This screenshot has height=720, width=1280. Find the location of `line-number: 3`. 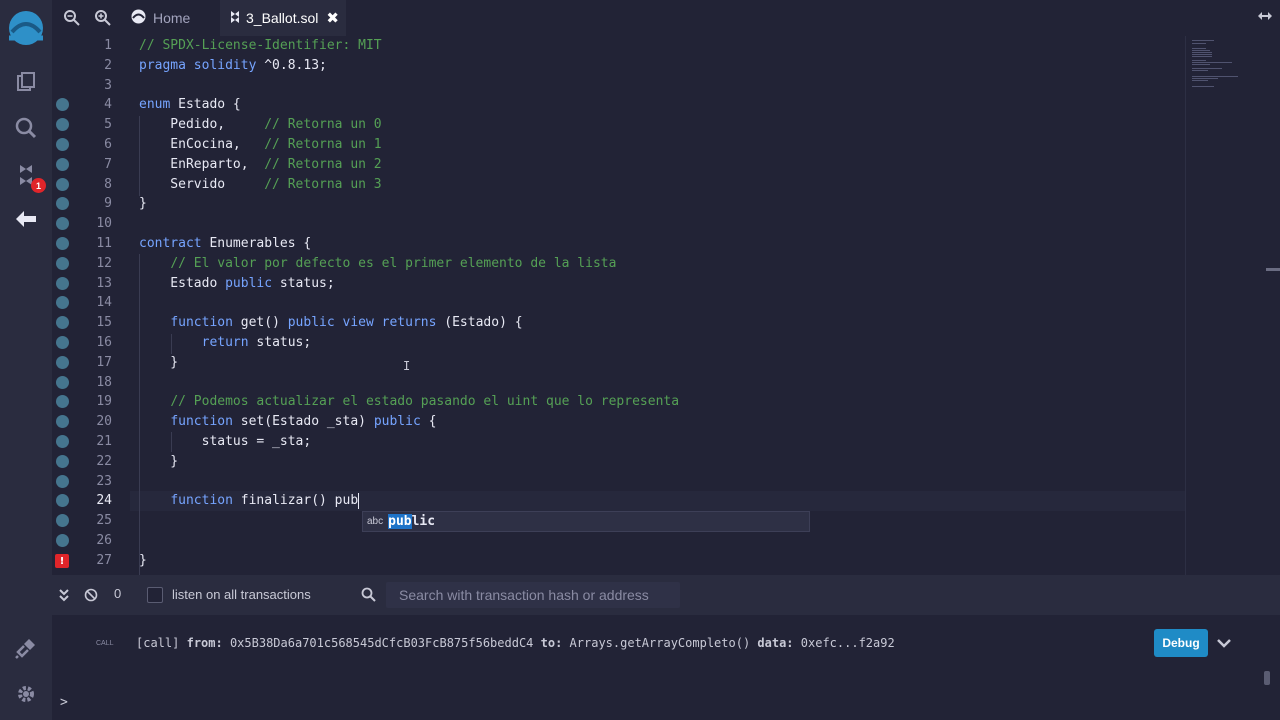

line-number: 3 is located at coordinates (108, 85).